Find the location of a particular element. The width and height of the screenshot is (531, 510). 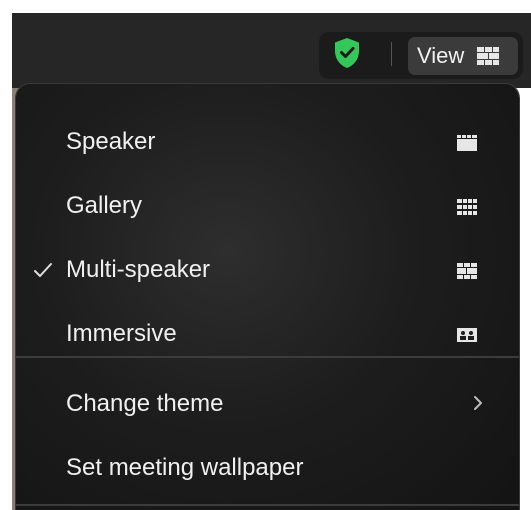

menu-item-label: Change theme is located at coordinates (145, 403).